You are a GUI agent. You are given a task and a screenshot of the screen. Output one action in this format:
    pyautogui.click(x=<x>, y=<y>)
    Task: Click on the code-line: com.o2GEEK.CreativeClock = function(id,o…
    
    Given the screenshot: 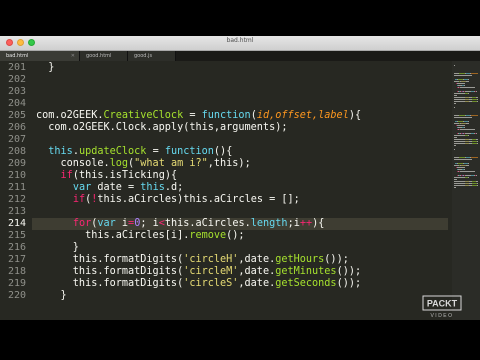 What is the action you would take?
    pyautogui.click(x=198, y=116)
    